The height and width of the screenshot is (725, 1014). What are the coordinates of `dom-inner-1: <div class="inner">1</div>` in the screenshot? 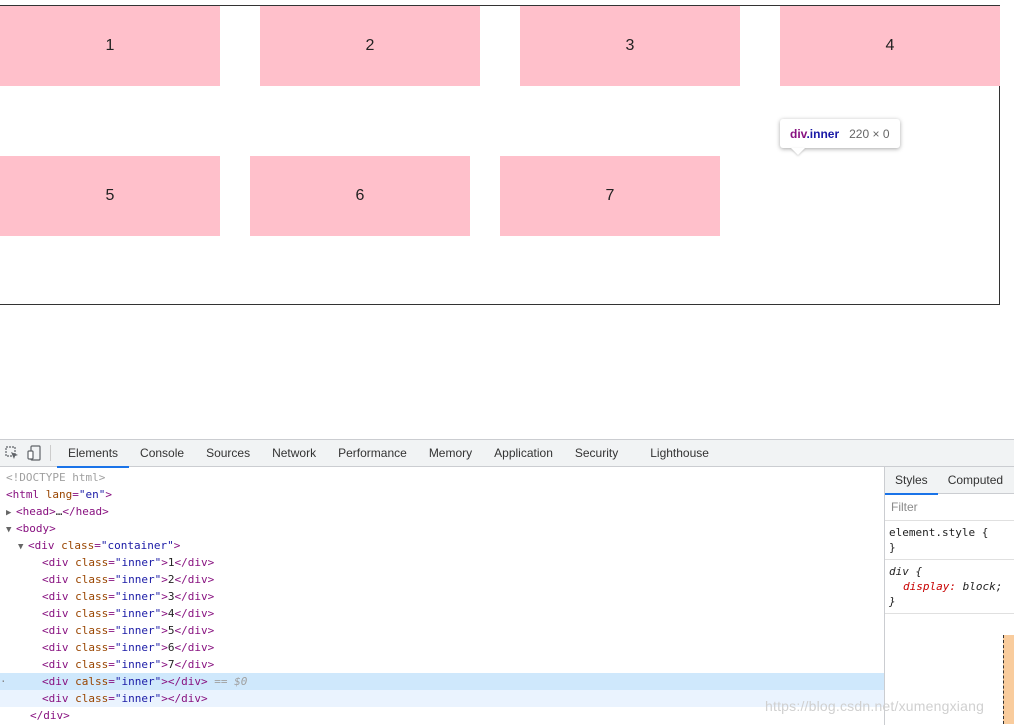 It's located at (442, 562).